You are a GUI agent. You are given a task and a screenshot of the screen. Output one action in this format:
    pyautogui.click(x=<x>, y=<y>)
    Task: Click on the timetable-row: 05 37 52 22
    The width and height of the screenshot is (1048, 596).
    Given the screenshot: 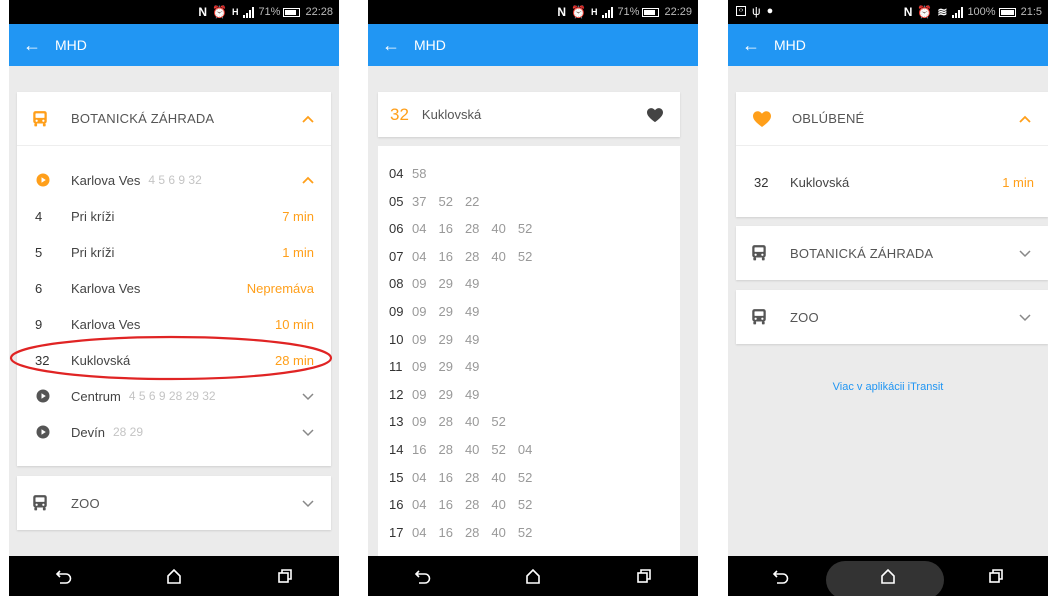 What is the action you would take?
    pyautogui.click(x=434, y=201)
    